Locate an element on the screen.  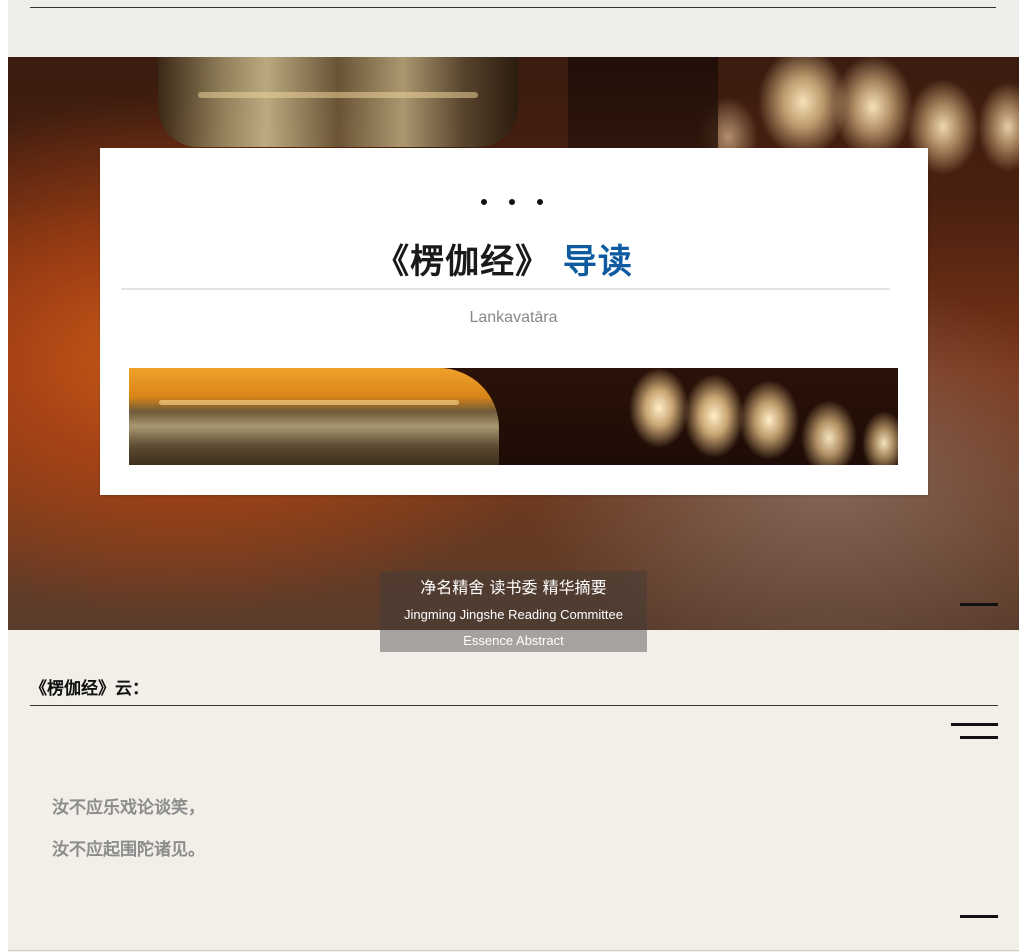
top-band is located at coordinates (513, 28).